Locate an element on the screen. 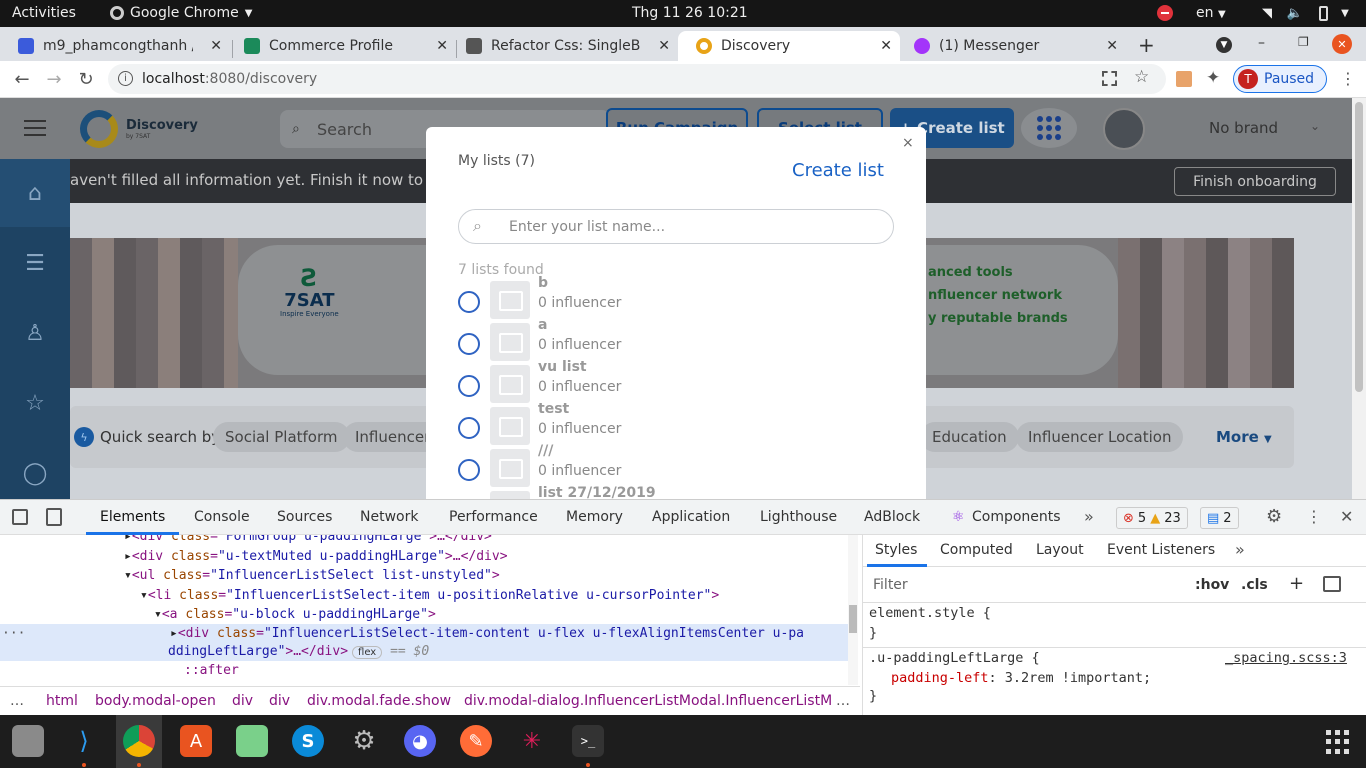 Image resolution: width=1366 pixels, height=768 pixels. issues-badge: ⊗ 5 ▲ 23 is located at coordinates (1152, 518).